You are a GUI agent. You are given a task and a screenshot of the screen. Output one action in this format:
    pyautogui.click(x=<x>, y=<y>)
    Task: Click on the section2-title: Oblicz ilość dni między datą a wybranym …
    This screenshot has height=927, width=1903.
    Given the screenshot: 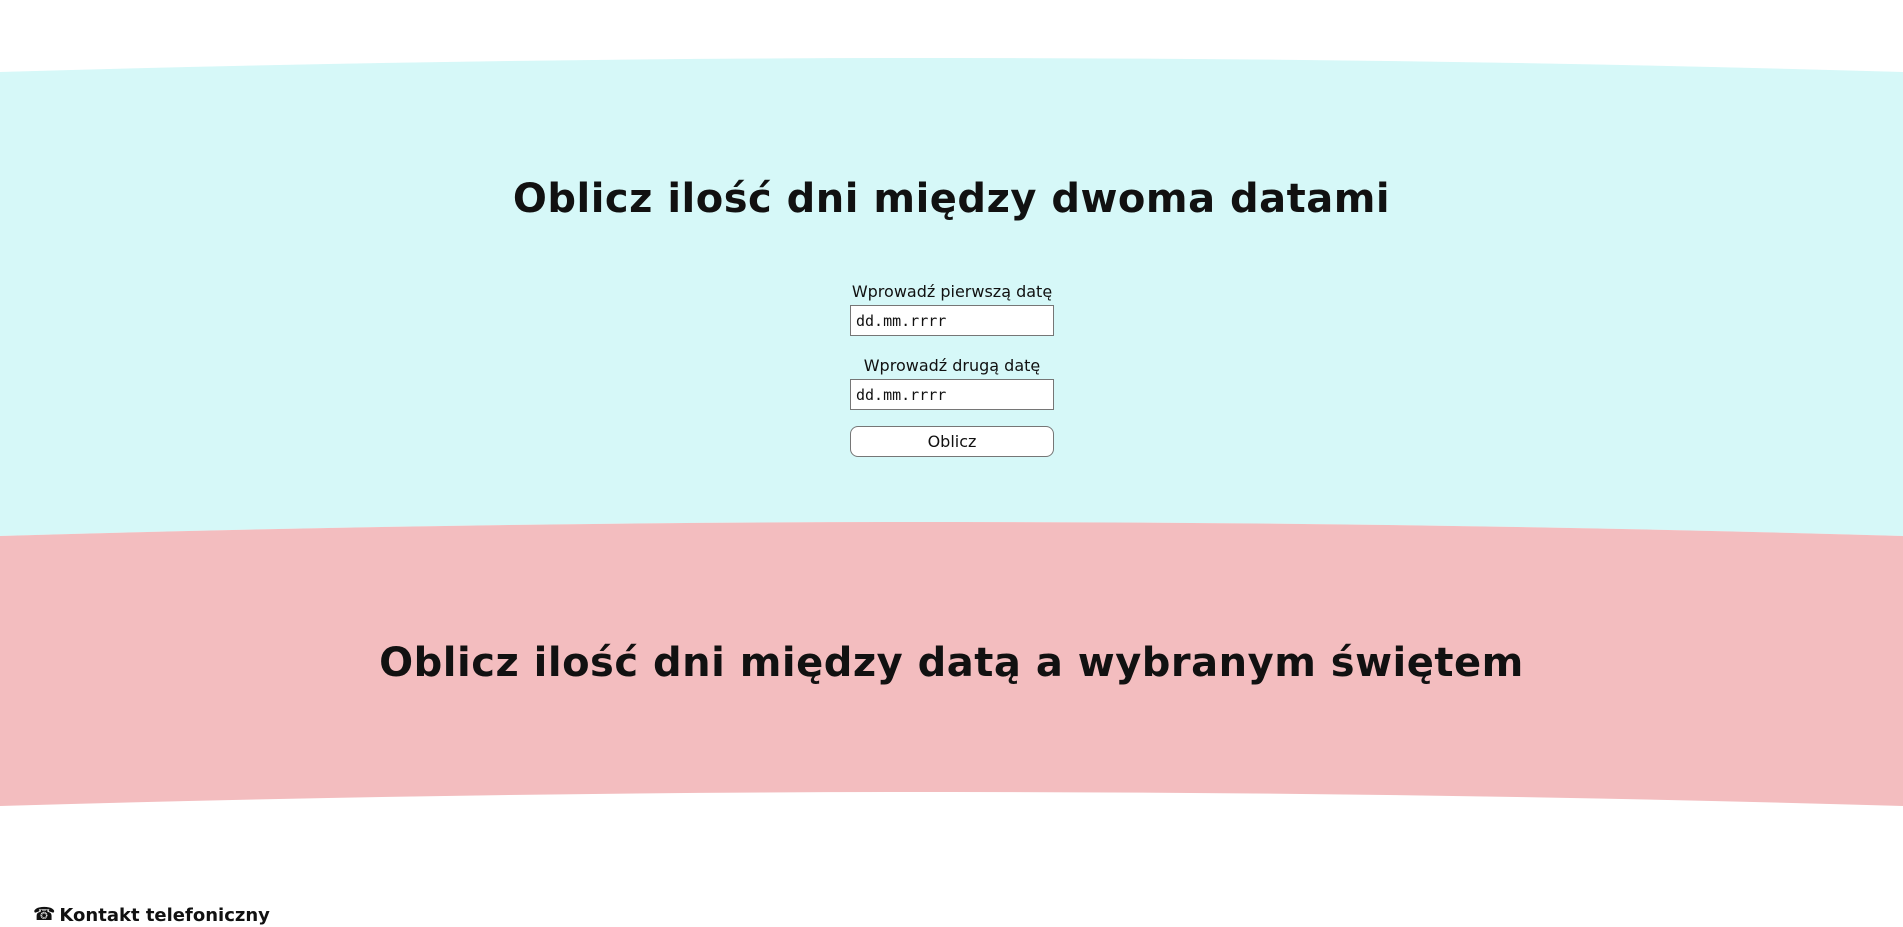 What is the action you would take?
    pyautogui.click(x=951, y=663)
    